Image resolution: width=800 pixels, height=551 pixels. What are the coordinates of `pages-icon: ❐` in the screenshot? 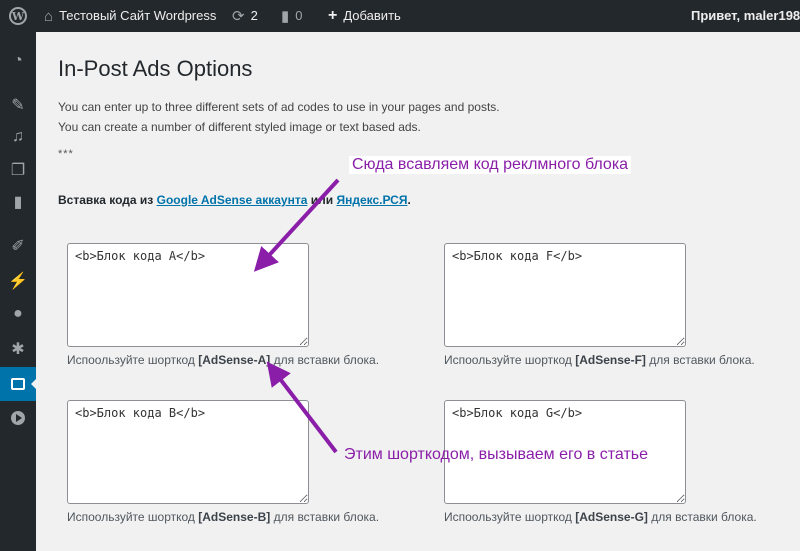 It's located at (18, 170).